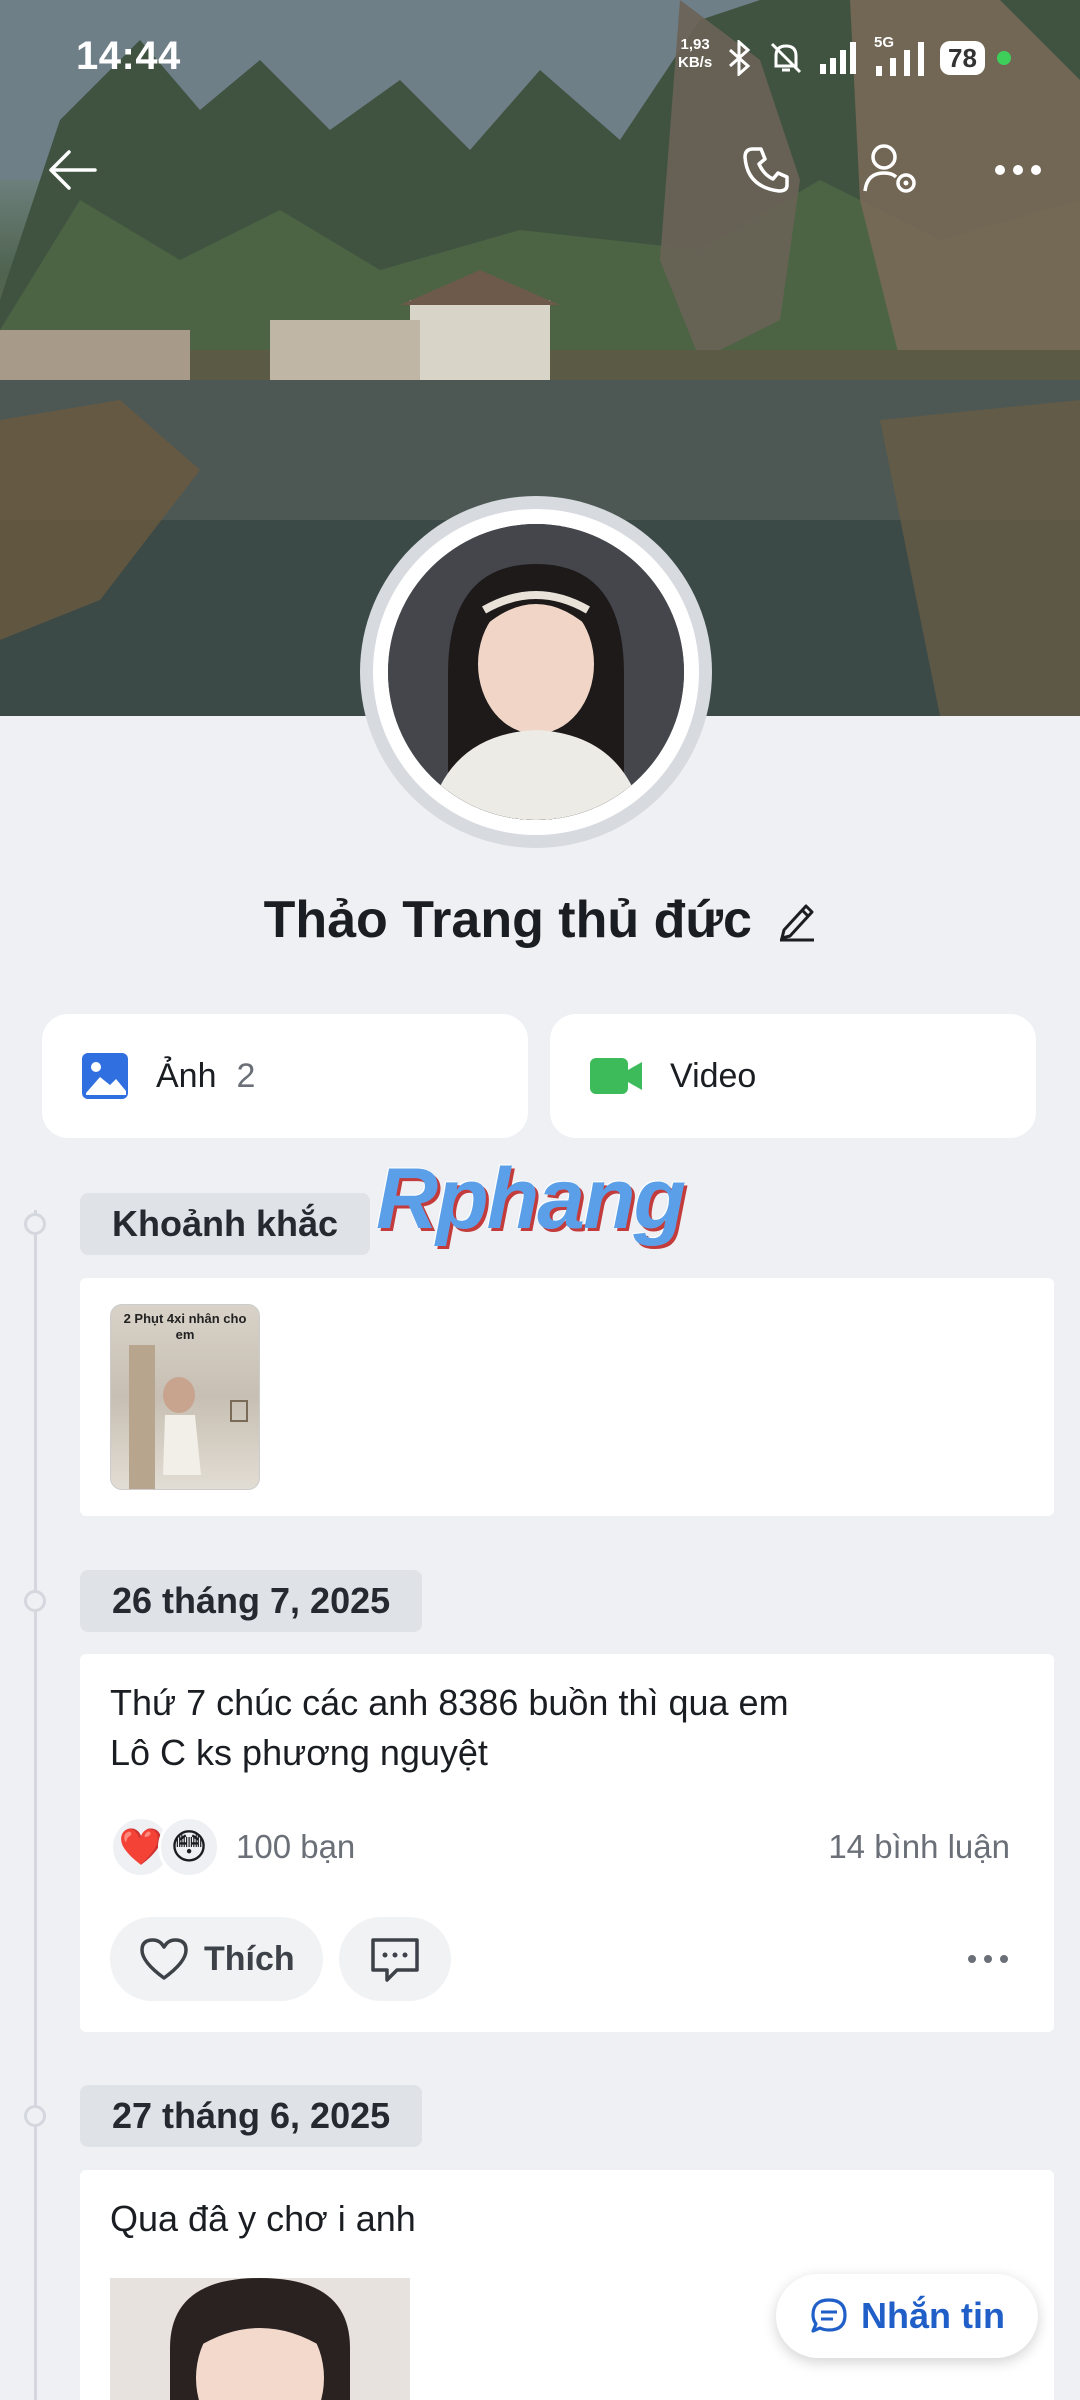  I want to click on status-time: 14:44, so click(128, 56).